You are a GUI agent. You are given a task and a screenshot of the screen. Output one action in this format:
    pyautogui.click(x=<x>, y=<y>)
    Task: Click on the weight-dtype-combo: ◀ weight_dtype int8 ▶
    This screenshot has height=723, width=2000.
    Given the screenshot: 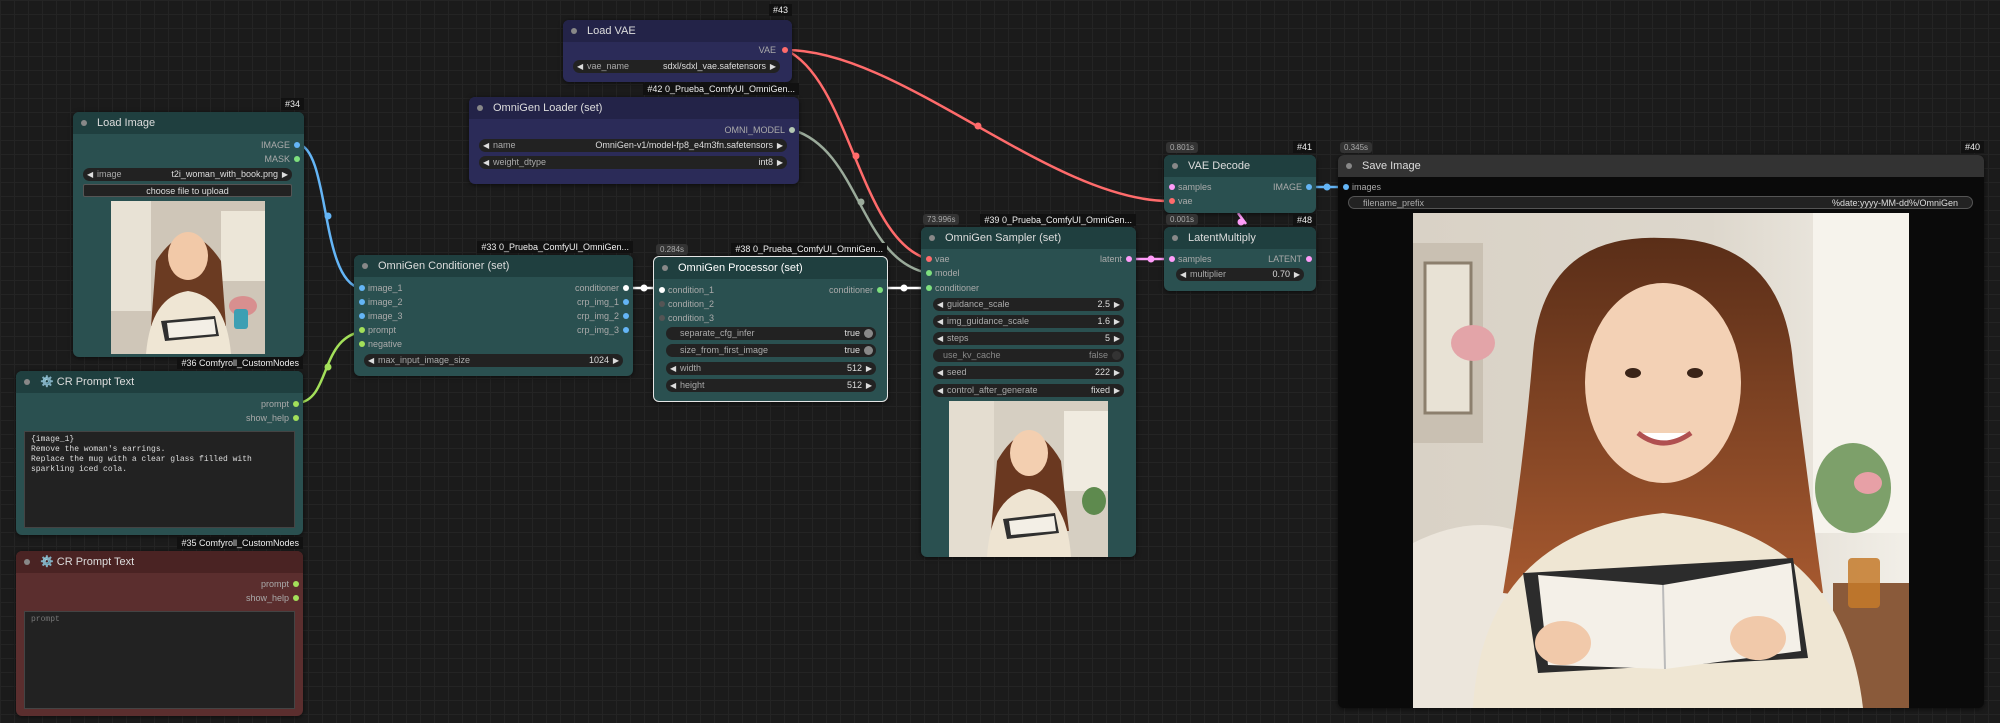 What is the action you would take?
    pyautogui.click(x=633, y=162)
    